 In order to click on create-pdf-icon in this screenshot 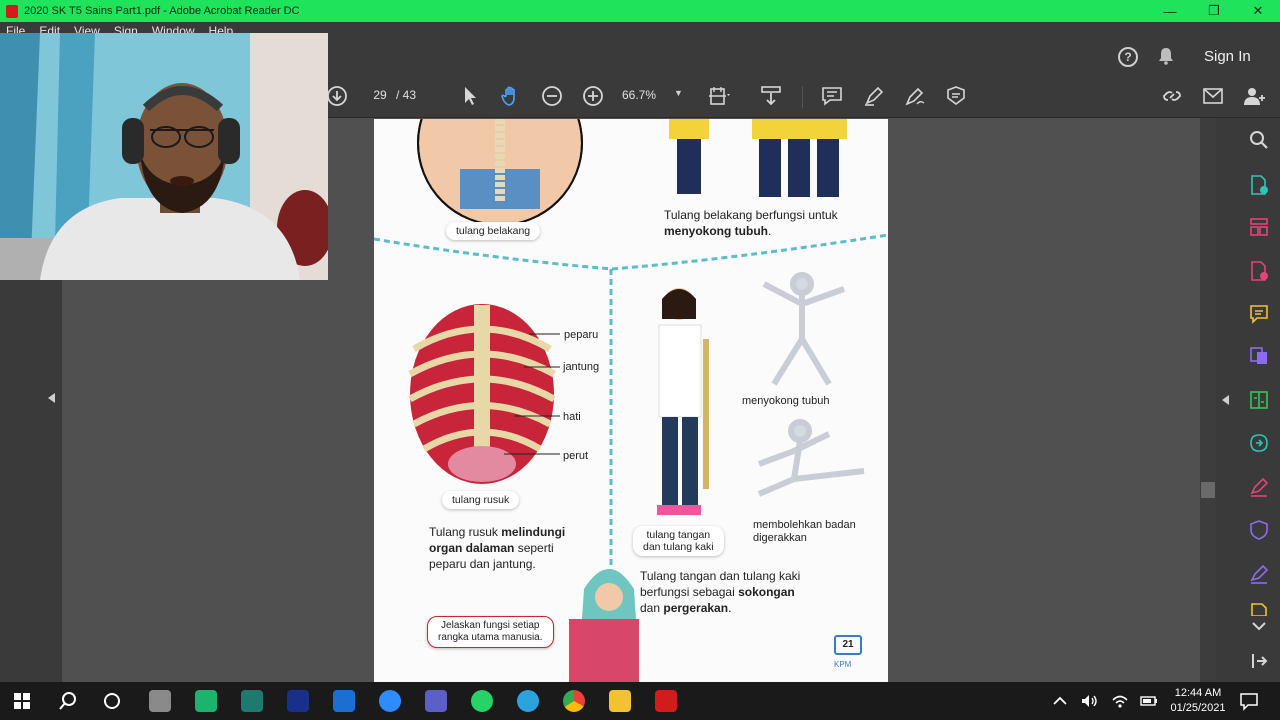, I will do `click(1259, 185)`.